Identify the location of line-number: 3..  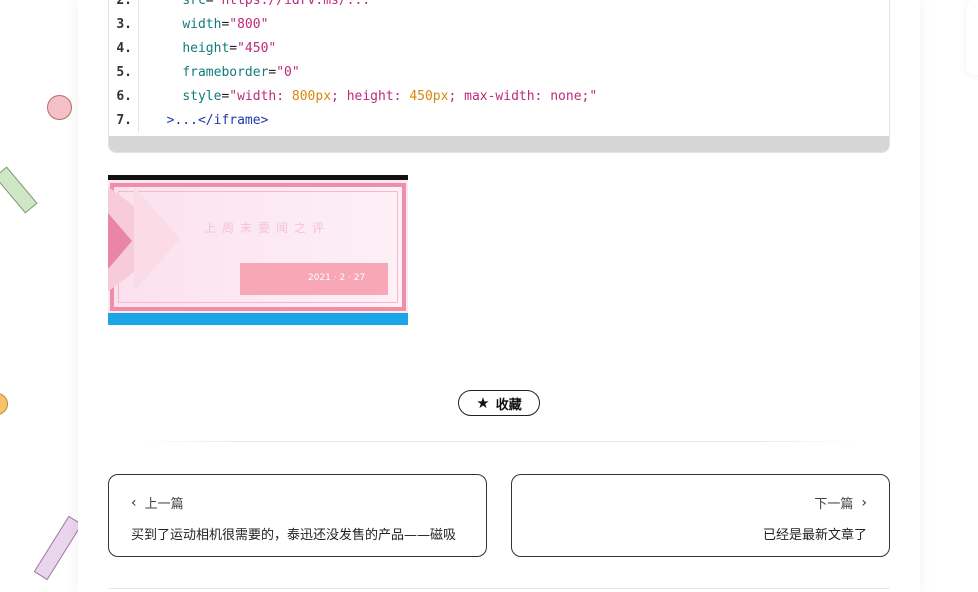
(124, 25).